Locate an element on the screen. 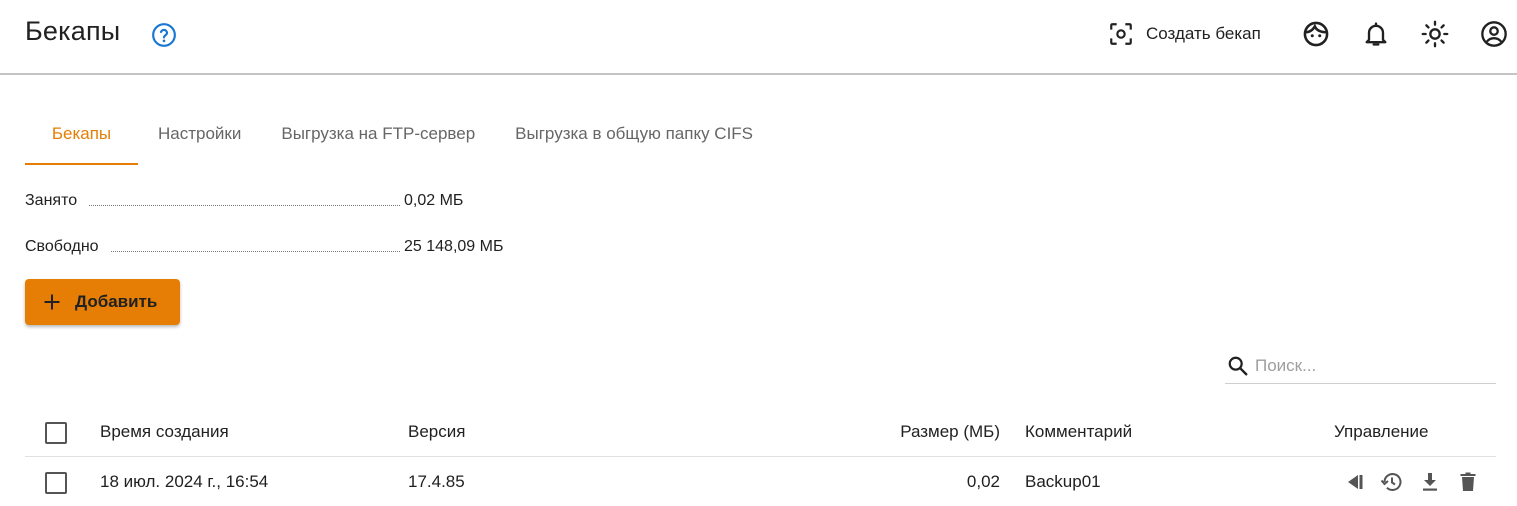 The image size is (1517, 506). add-button-label: Добавить is located at coordinates (116, 301).